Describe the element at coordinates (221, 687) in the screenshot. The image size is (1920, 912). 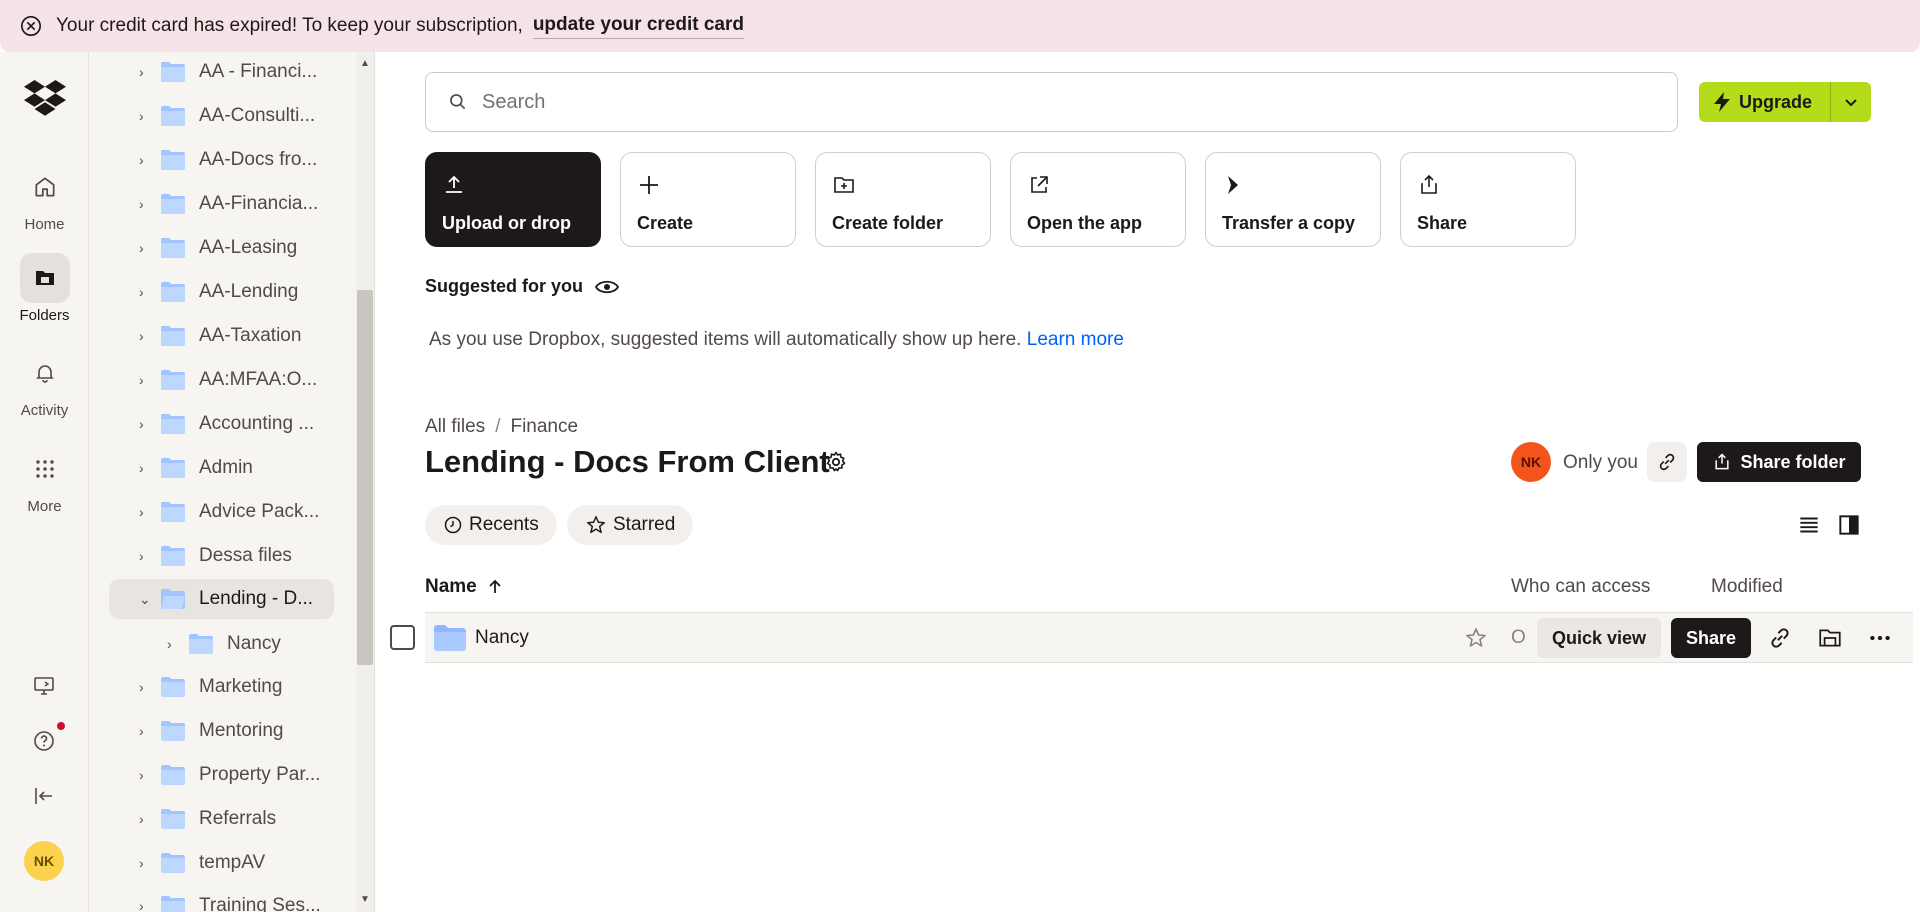
I see `tree-item: › Marketing` at that location.